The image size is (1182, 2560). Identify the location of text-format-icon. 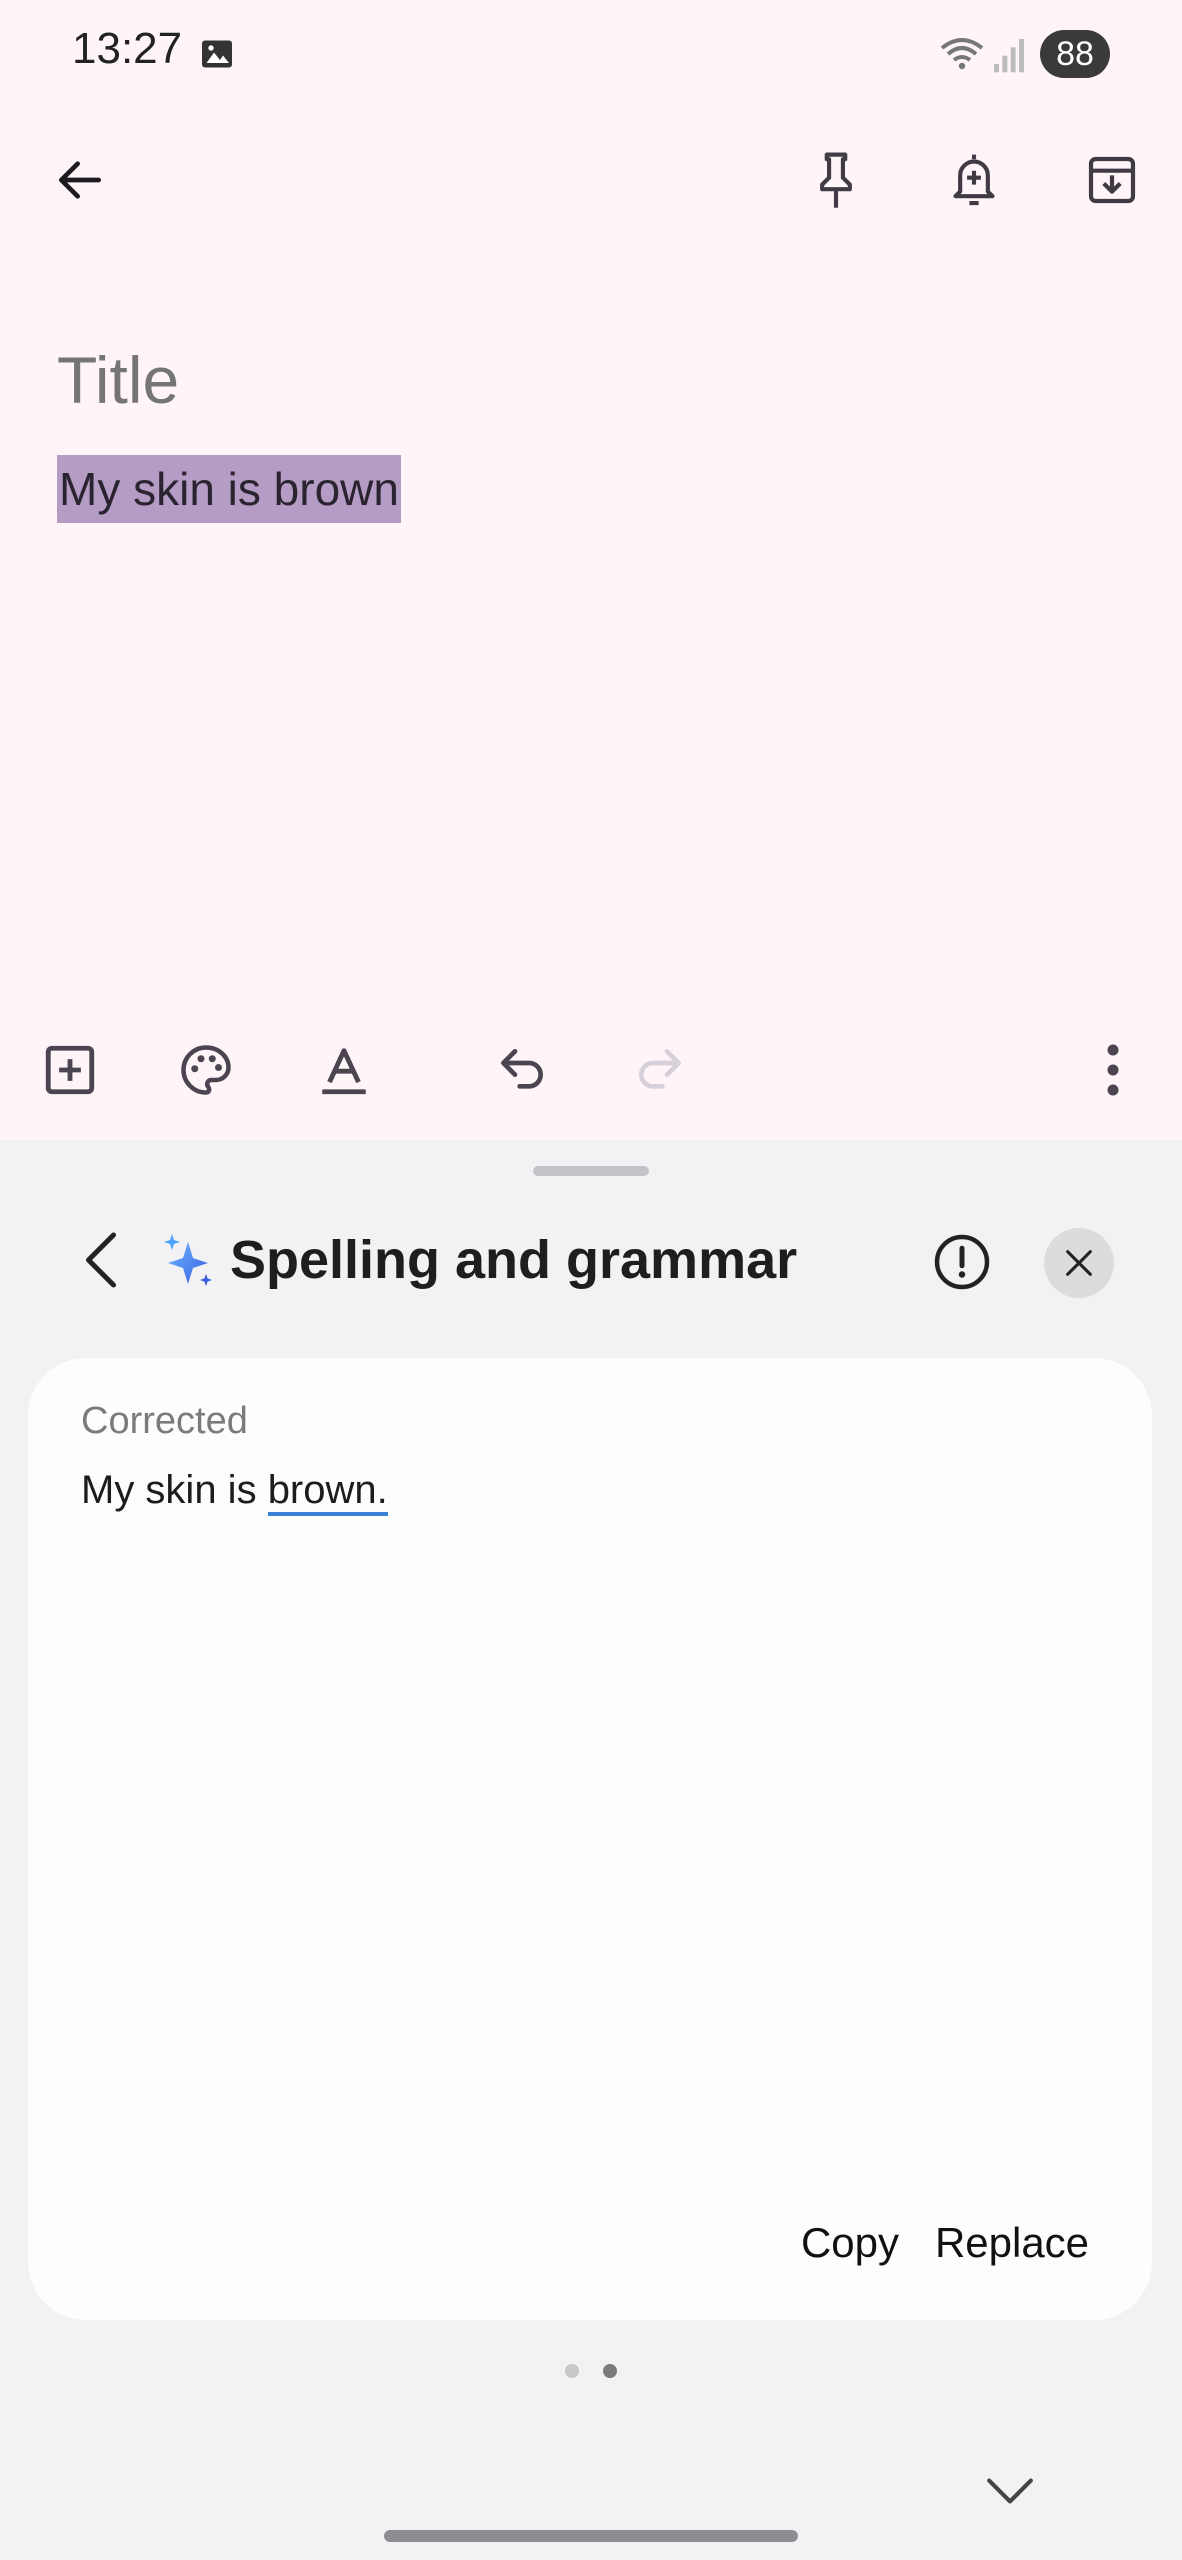
(344, 1071).